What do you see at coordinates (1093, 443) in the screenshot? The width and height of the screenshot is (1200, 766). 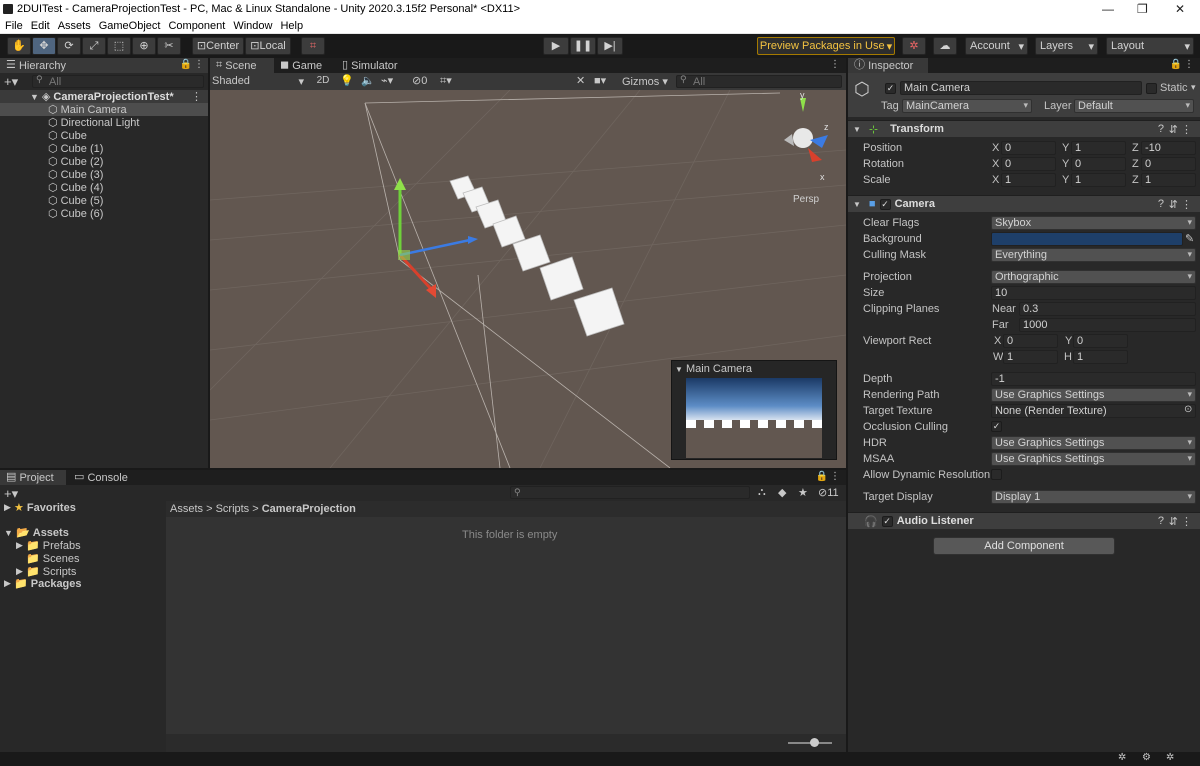 I see `hdr-dropdown: Use Graphics Settings` at bounding box center [1093, 443].